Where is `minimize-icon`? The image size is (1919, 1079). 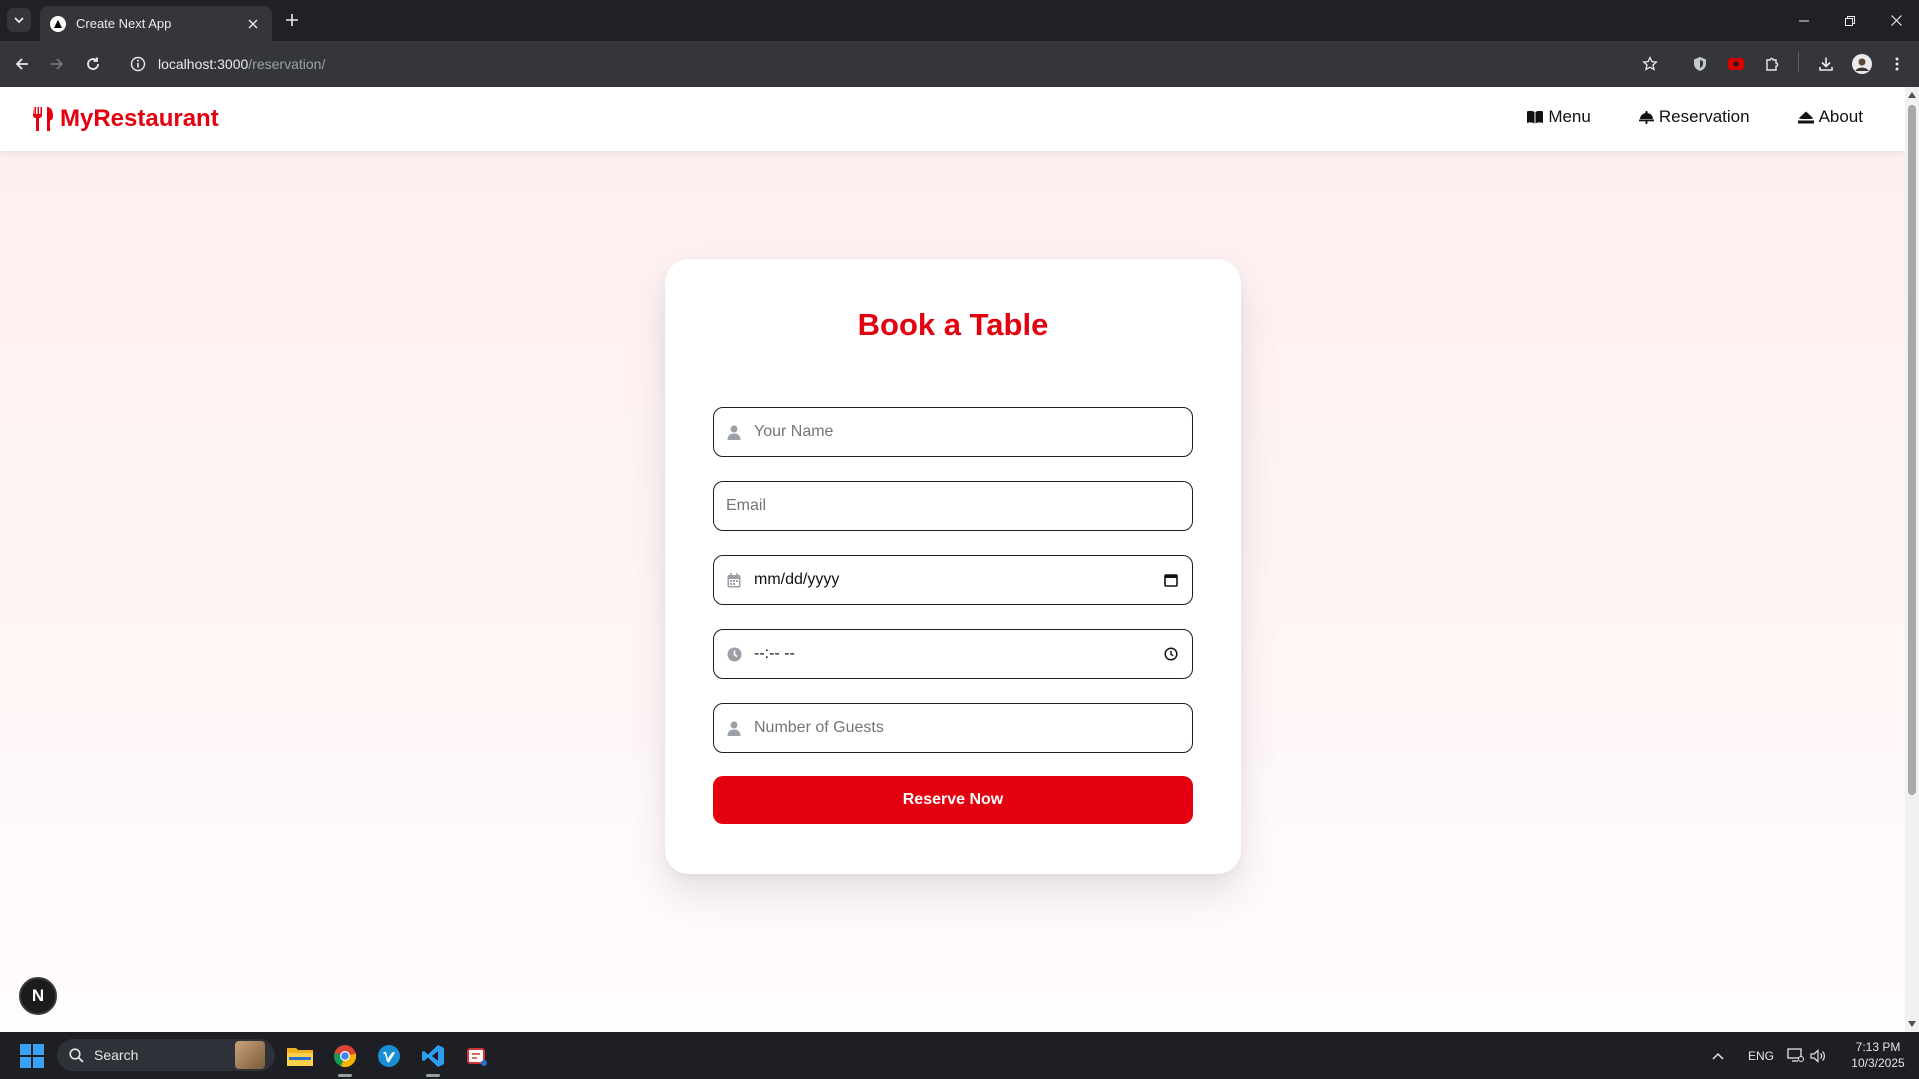 minimize-icon is located at coordinates (1804, 20).